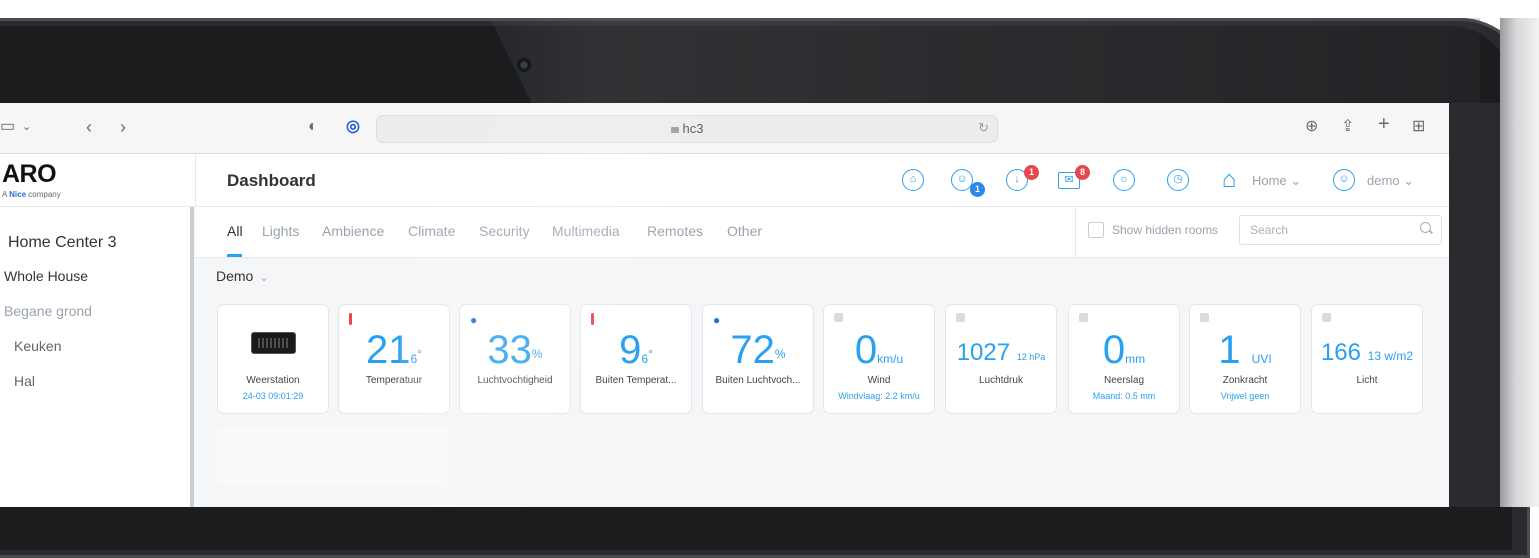 The width and height of the screenshot is (1539, 558). I want to click on messages-badge: 8, so click(1082, 172).